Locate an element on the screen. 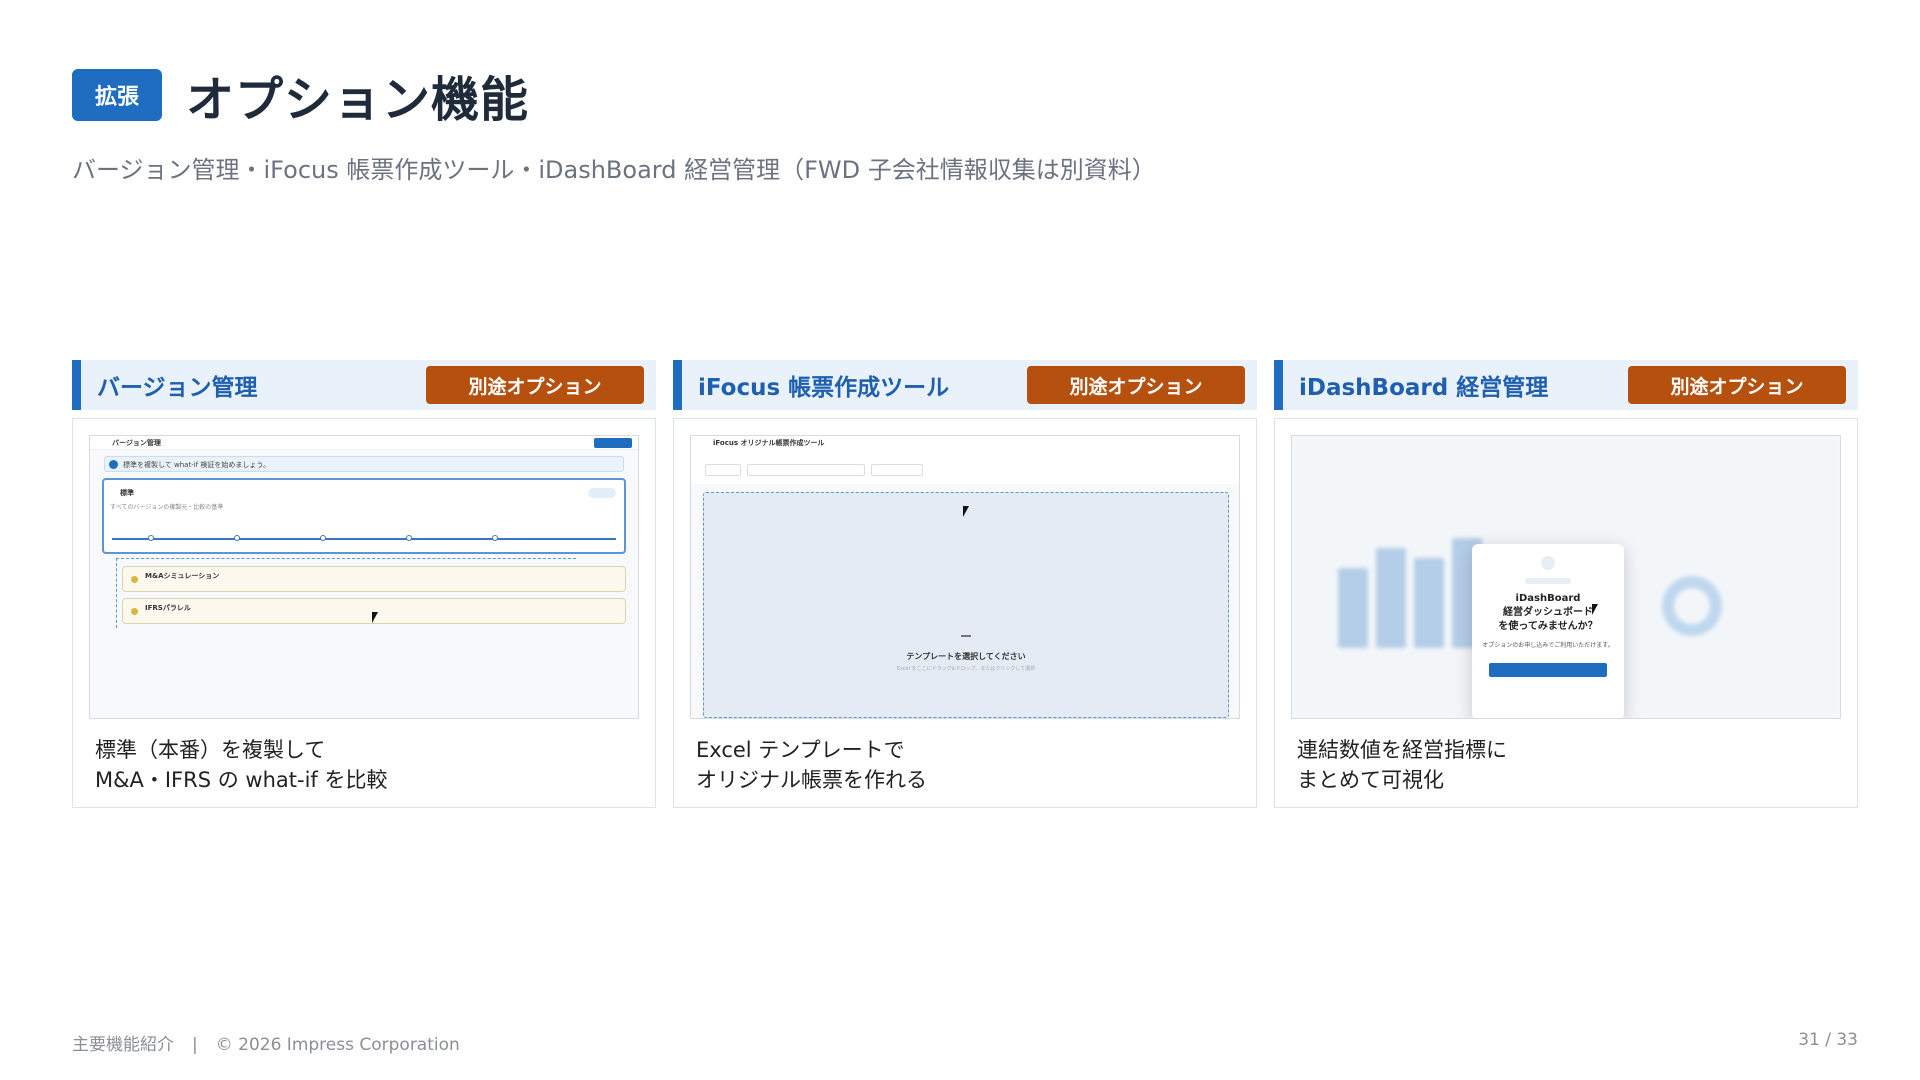 The image size is (1920, 1080). card-description: 連結数値を経営指標に まとめて可視化 is located at coordinates (1566, 765).